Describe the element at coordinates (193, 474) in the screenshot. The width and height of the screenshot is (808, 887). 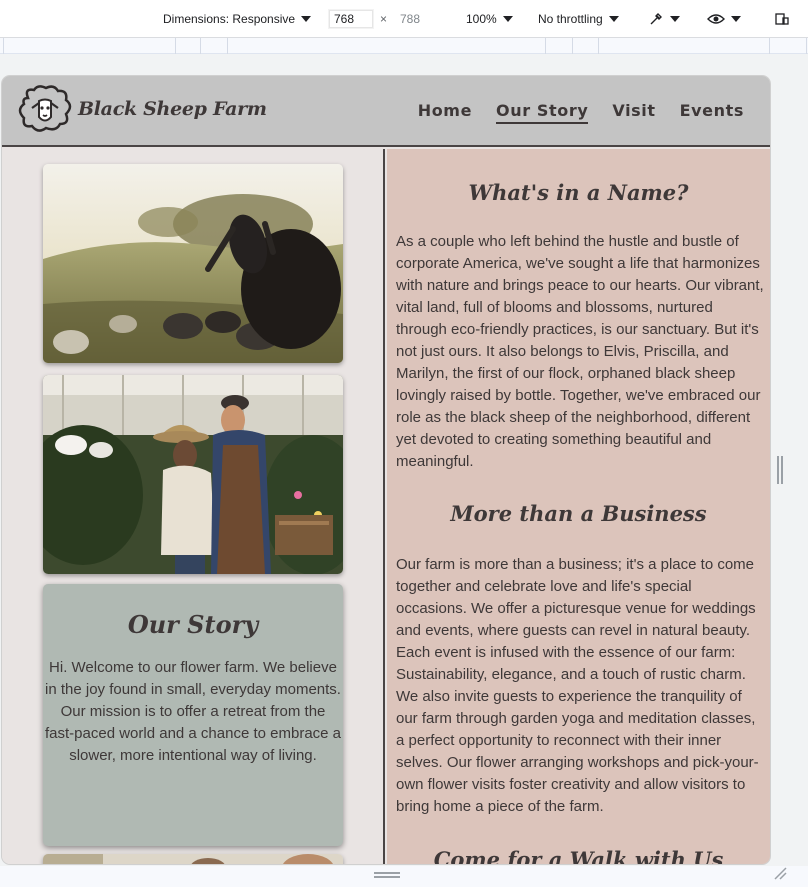
I see `greenhouse-couple-photo` at that location.